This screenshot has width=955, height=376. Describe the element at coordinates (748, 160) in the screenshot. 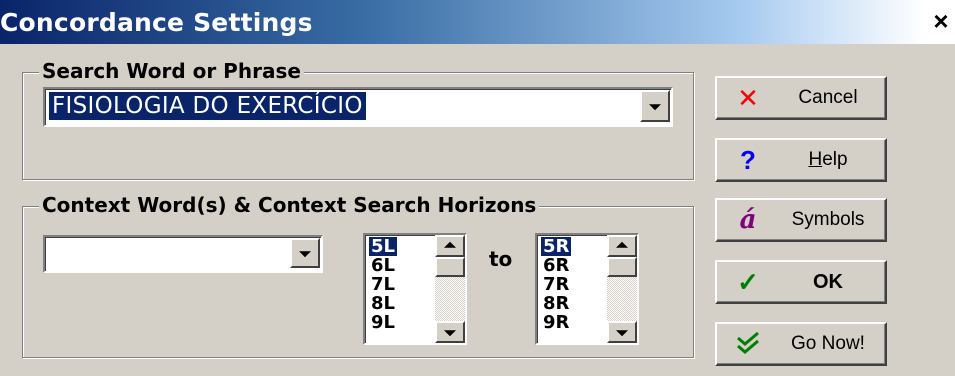

I see `question-icon: ?` at that location.